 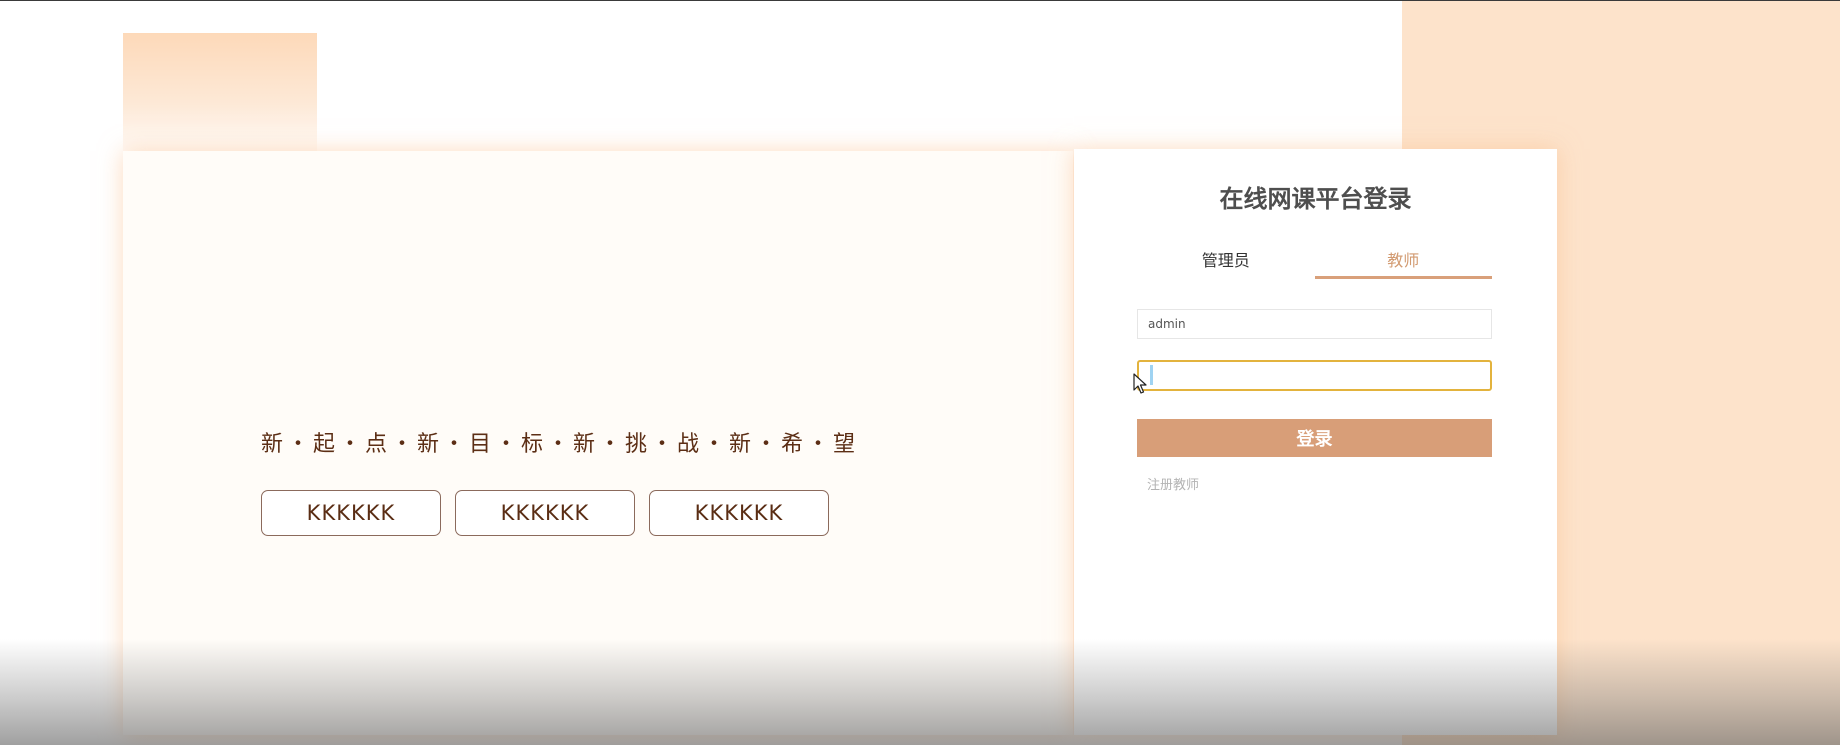 I want to click on hero-tag-row: KKKKKK KKKKKK KKKKKK, so click(x=545, y=513).